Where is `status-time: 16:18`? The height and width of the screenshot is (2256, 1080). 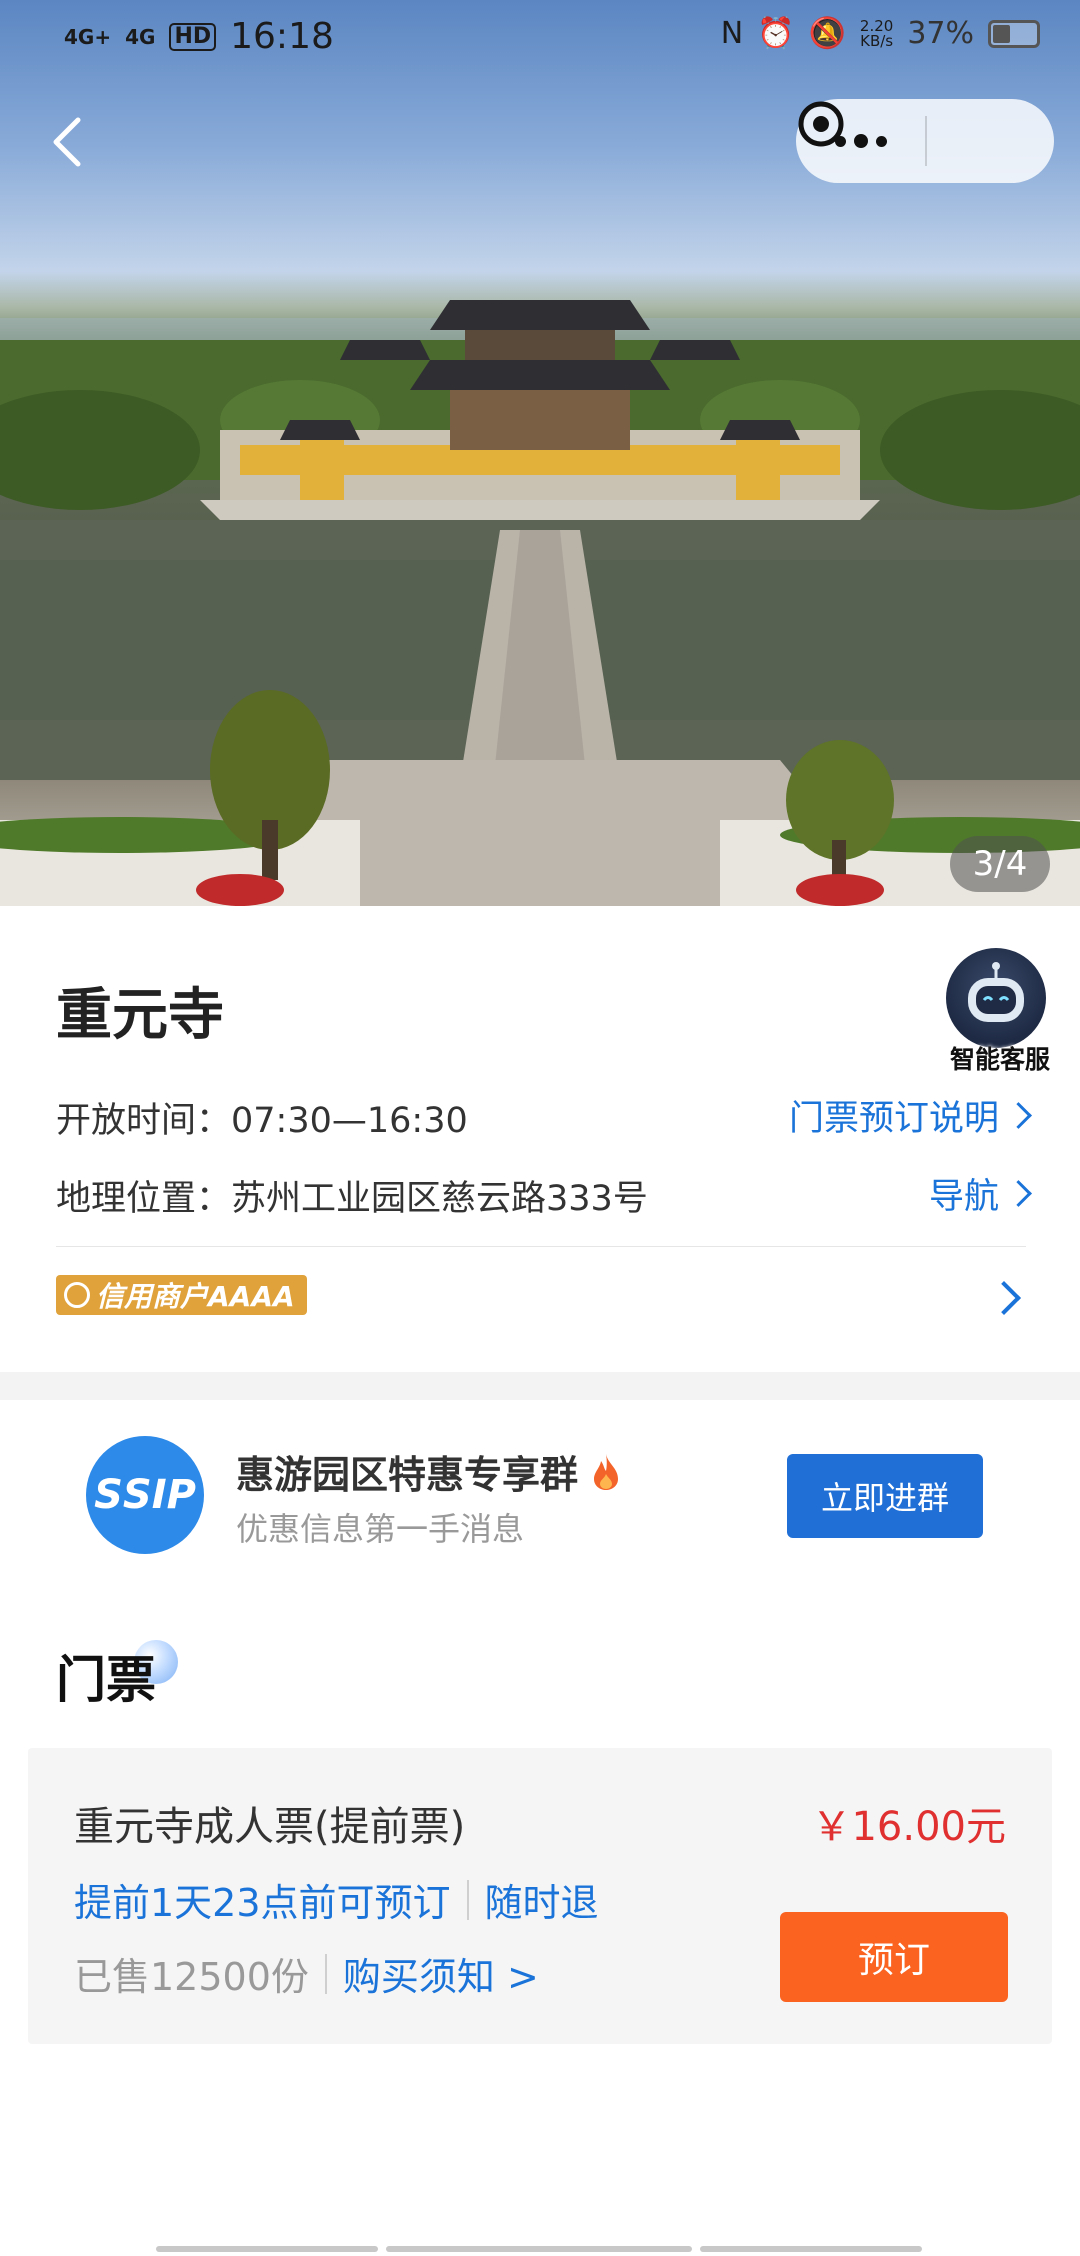 status-time: 16:18 is located at coordinates (282, 36).